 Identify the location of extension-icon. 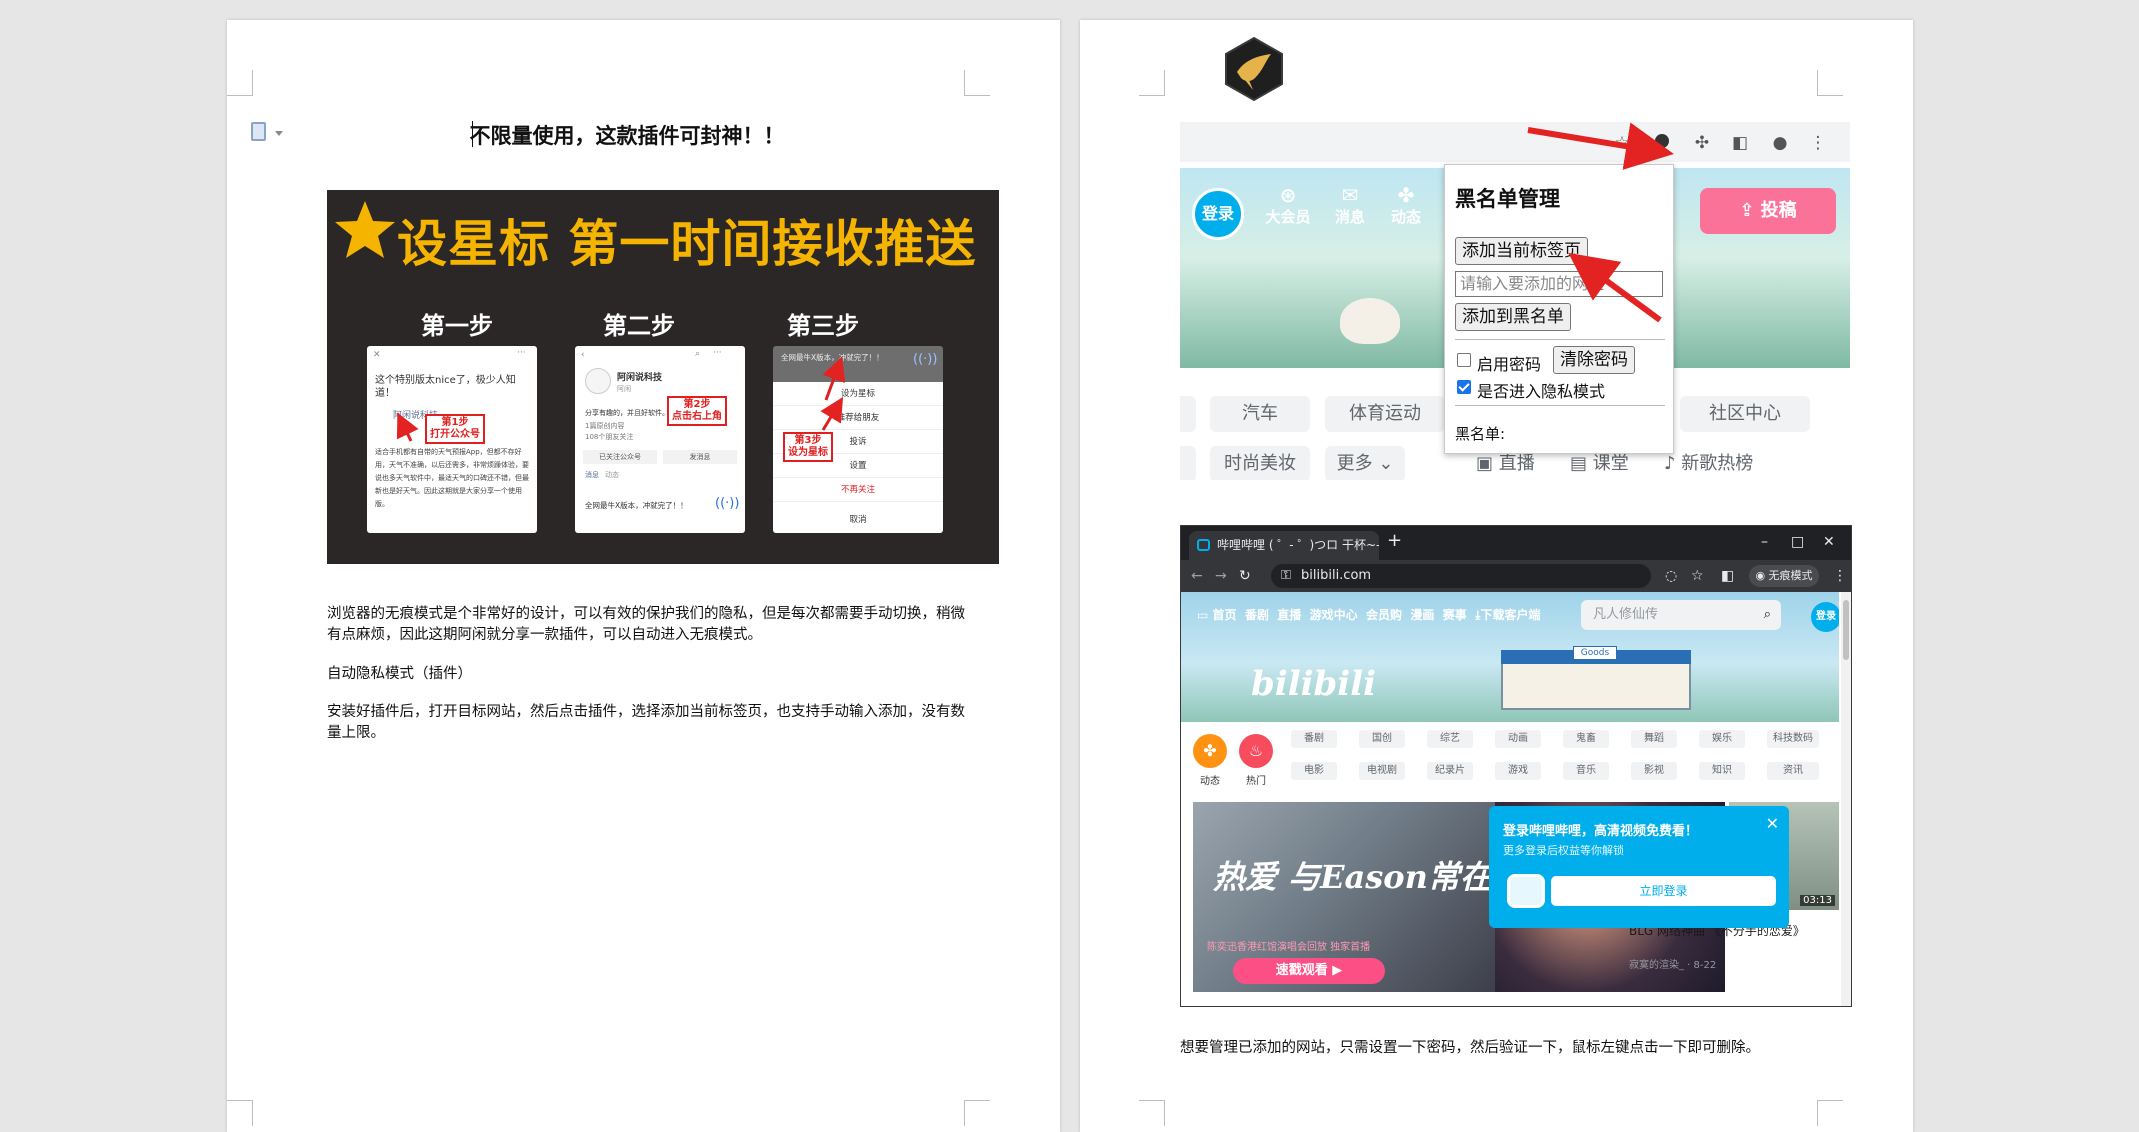
(1662, 143).